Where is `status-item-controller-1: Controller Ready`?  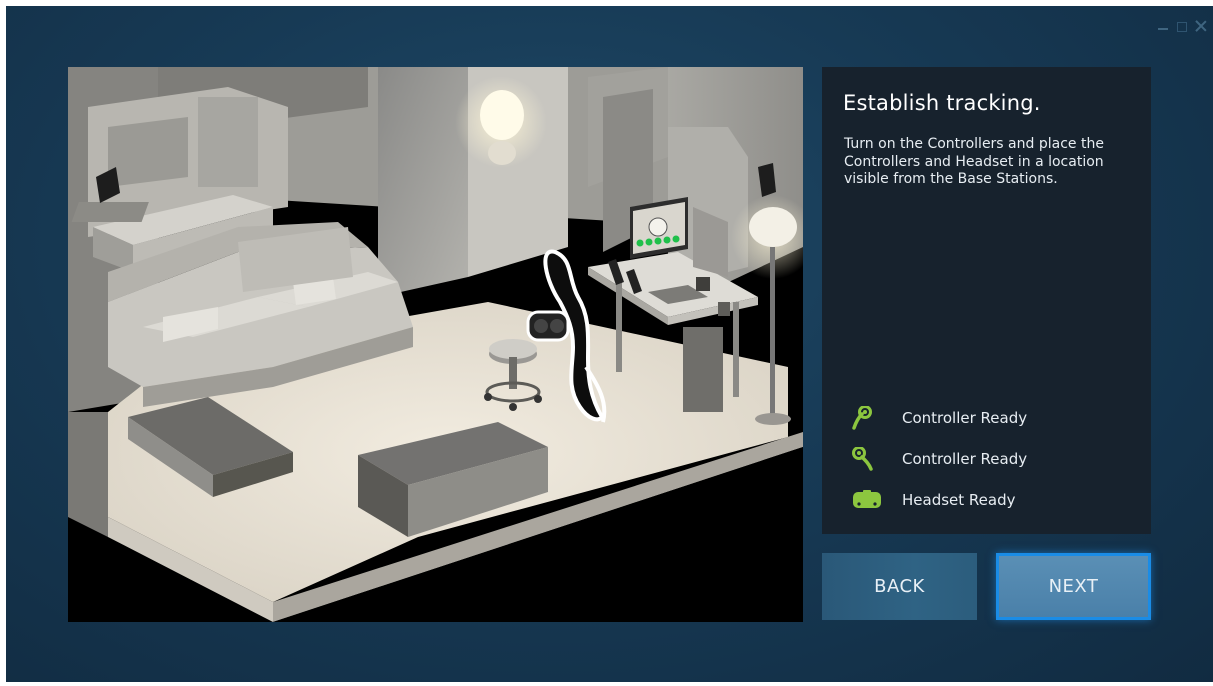
status-item-controller-1: Controller Ready is located at coordinates (939, 417).